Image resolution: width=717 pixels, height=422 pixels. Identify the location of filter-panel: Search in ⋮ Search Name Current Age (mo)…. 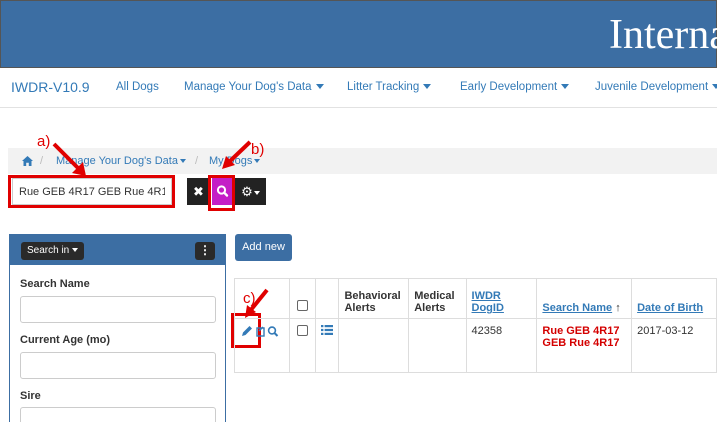
(117, 328).